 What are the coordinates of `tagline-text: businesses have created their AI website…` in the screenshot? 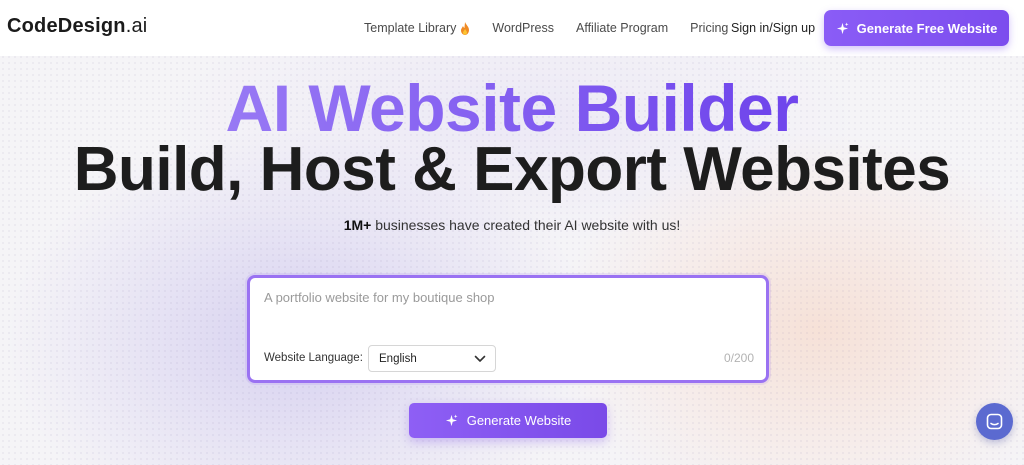 It's located at (526, 225).